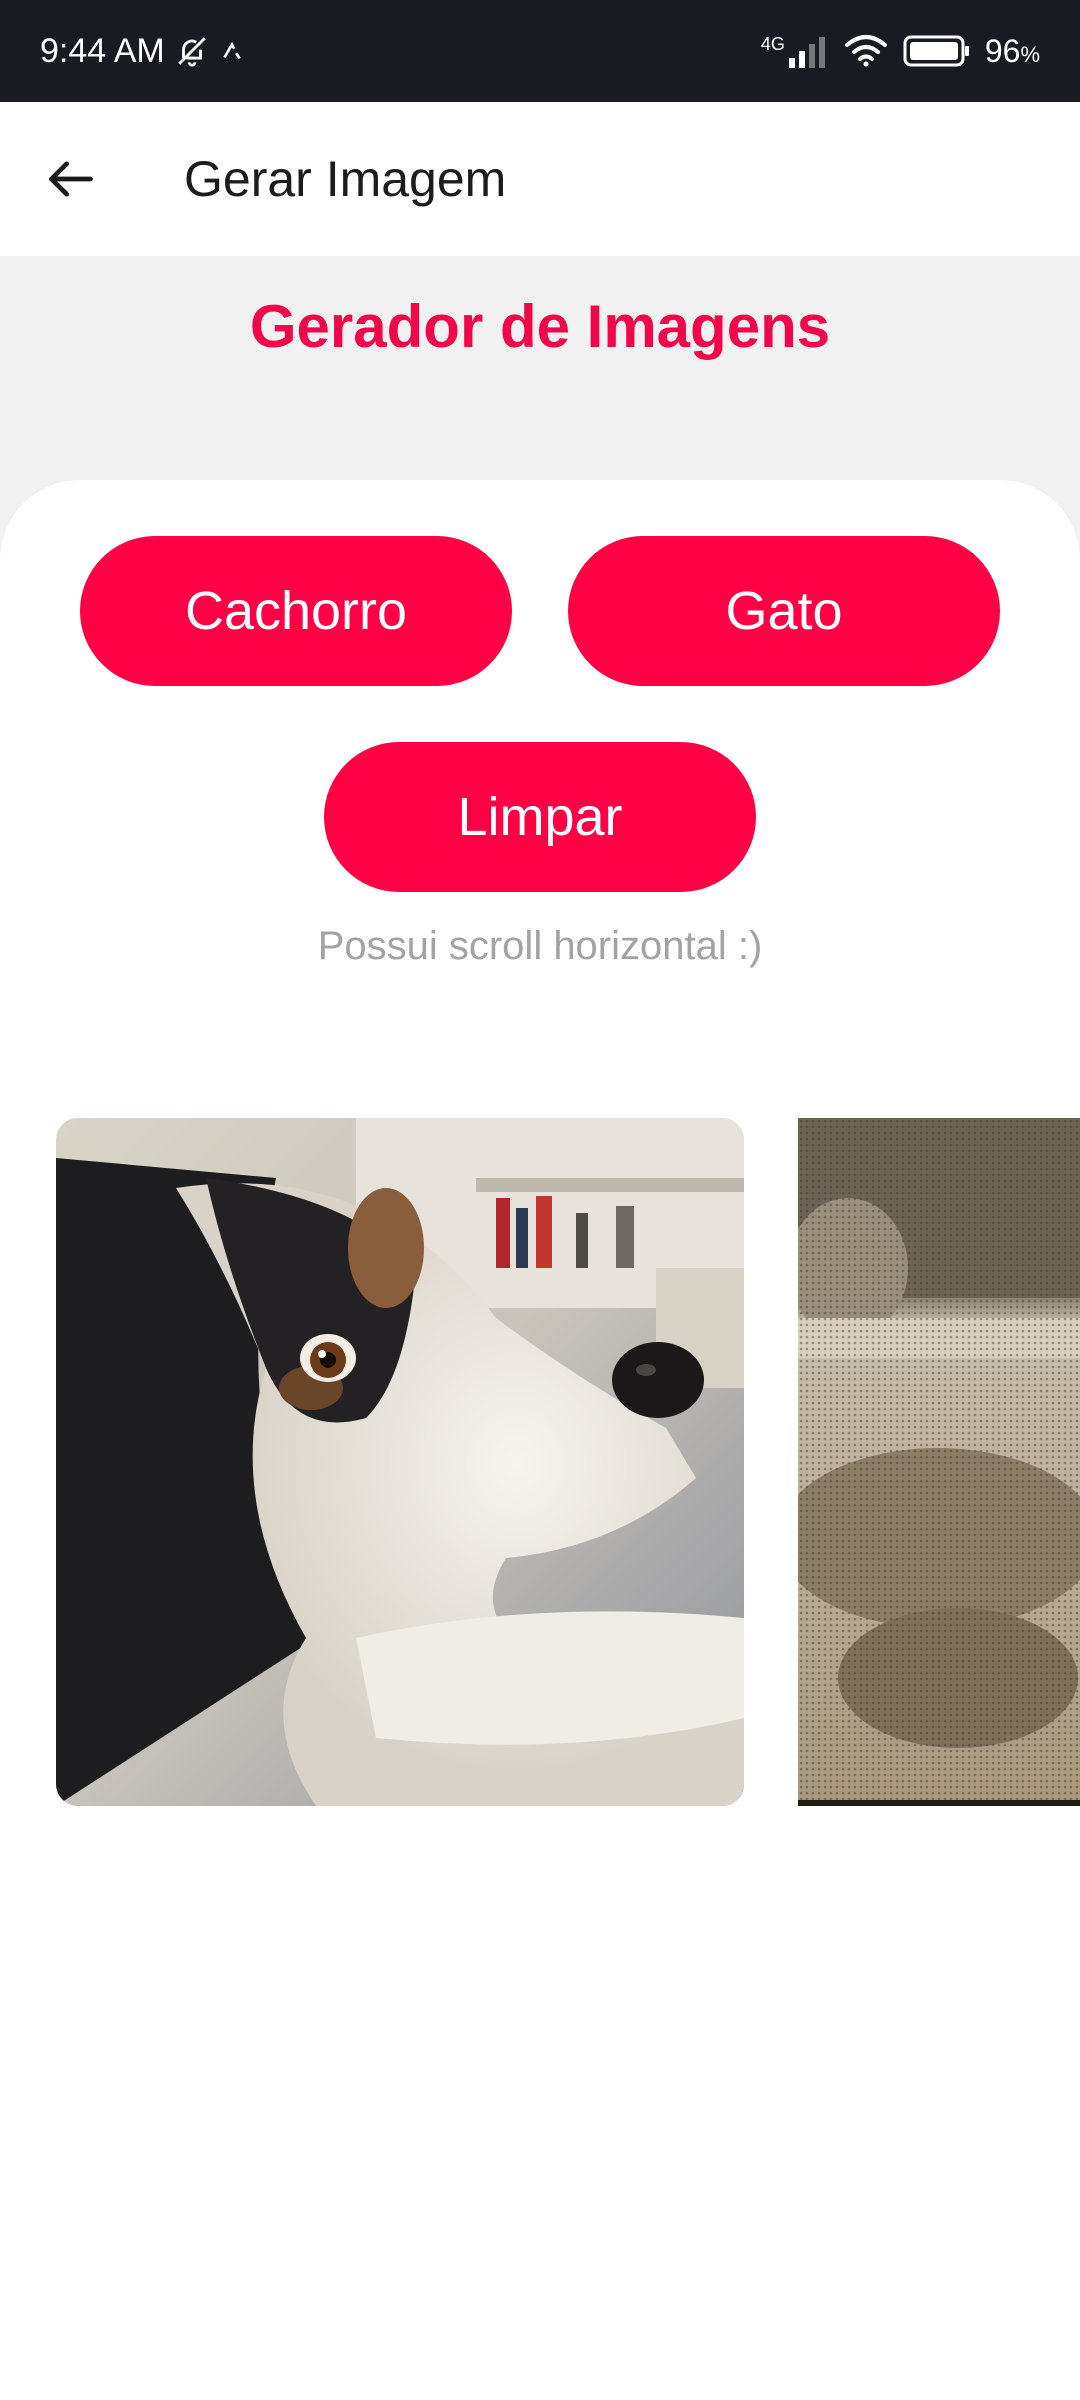 This screenshot has width=1080, height=2400. I want to click on status-left: 9:44 AM, so click(142, 51).